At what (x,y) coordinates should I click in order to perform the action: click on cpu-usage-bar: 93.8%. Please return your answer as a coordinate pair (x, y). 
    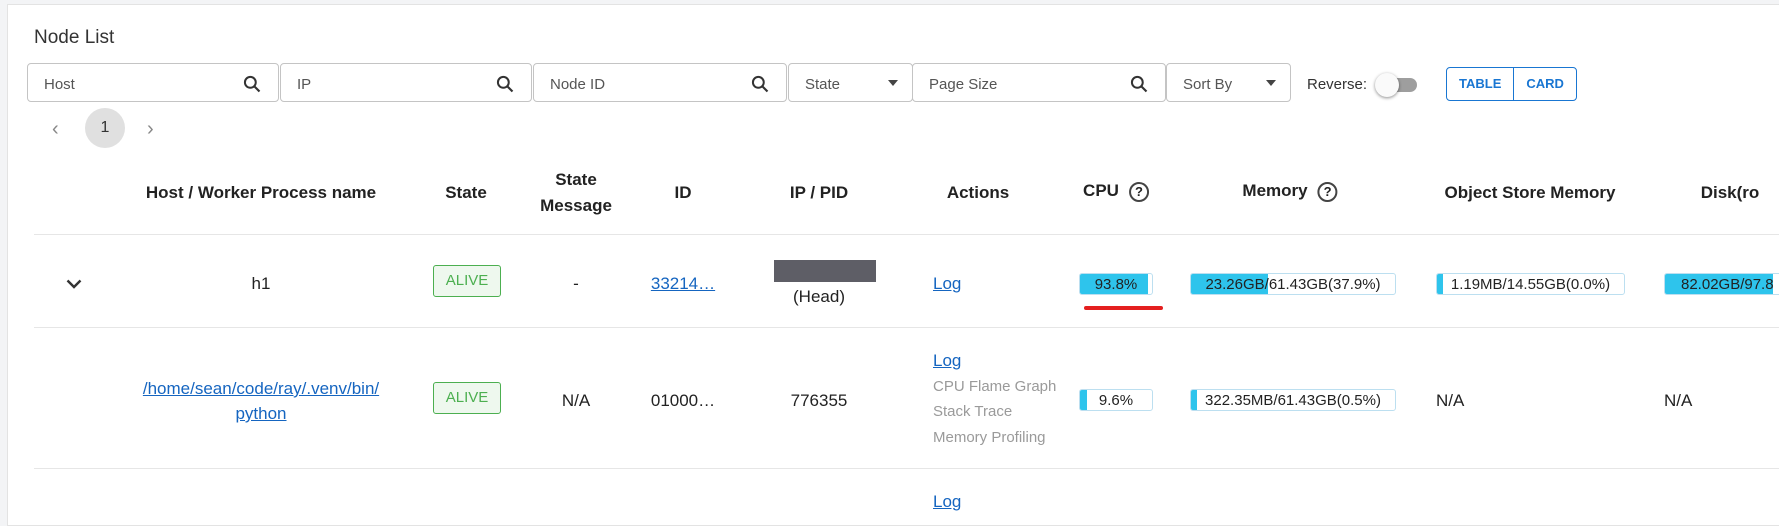
    Looking at the image, I should click on (1116, 284).